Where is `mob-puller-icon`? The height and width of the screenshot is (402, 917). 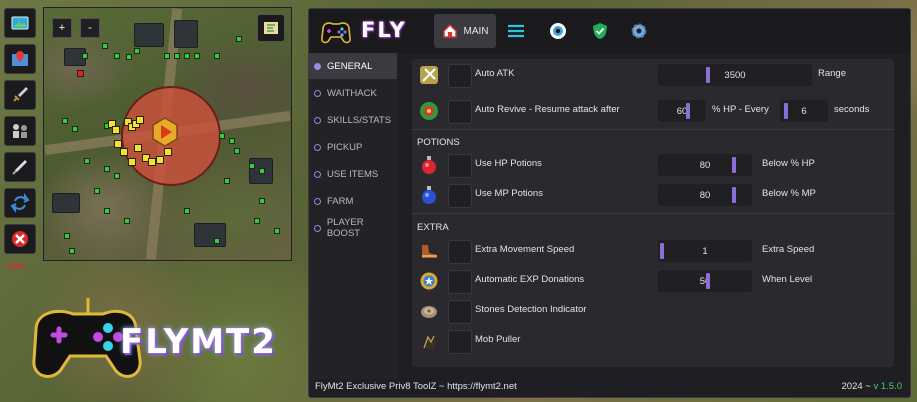
mob-puller-icon is located at coordinates (429, 341).